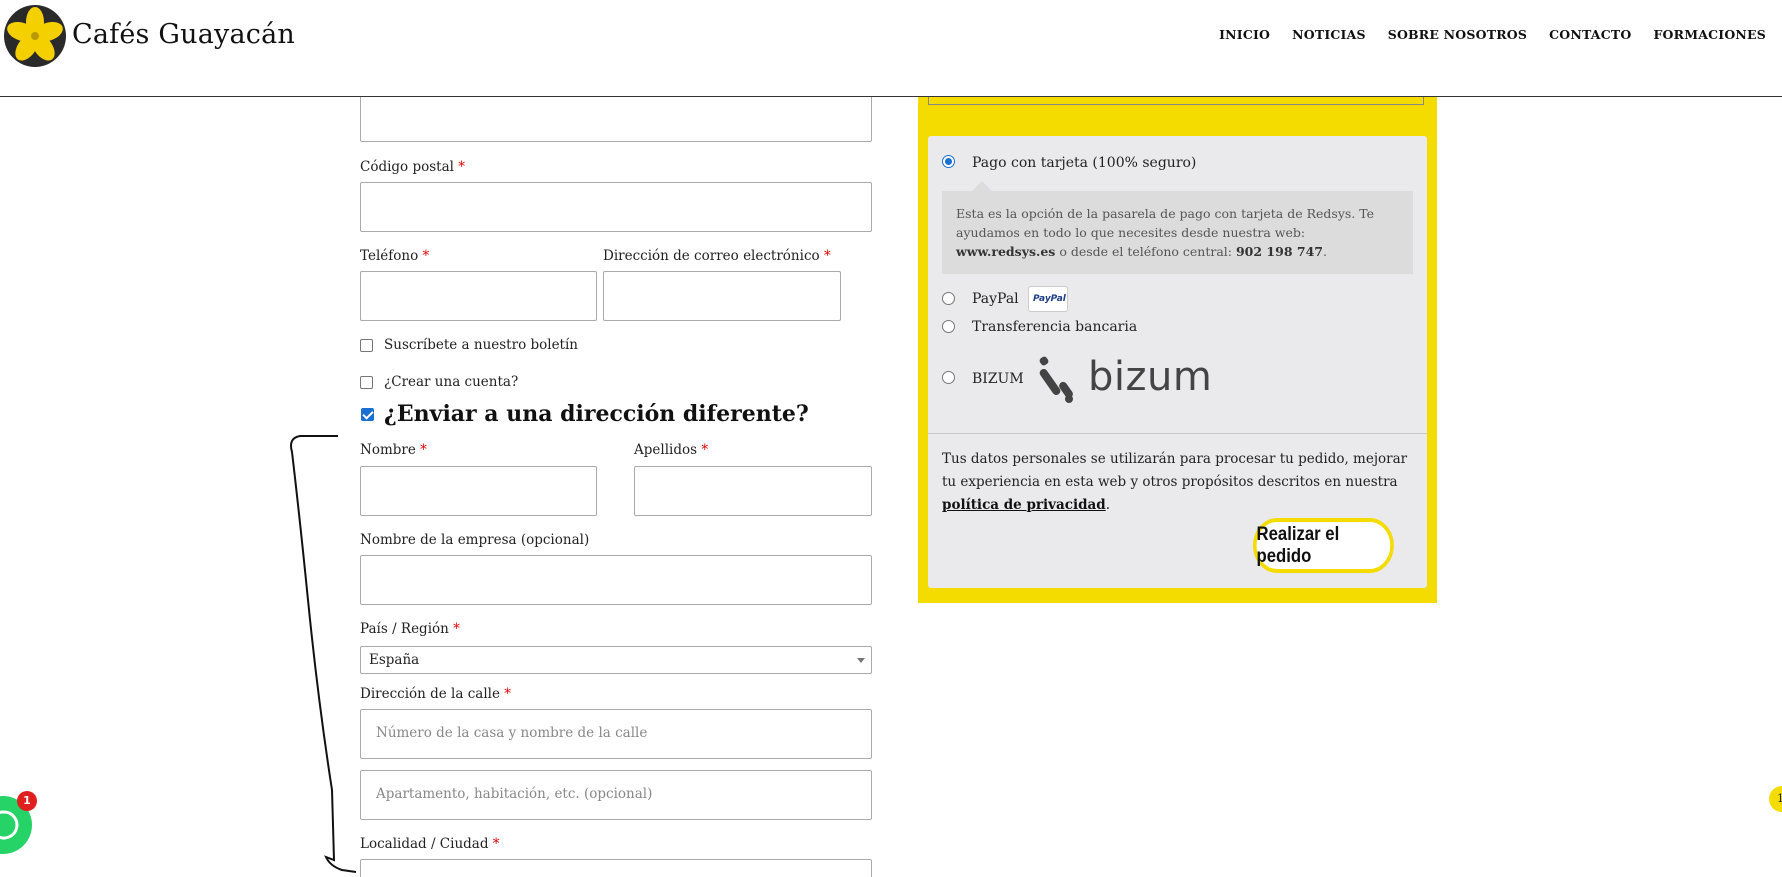 This screenshot has width=1782, height=877. I want to click on card-payment-label: Pago con tarjeta (100% seguro), so click(1084, 163).